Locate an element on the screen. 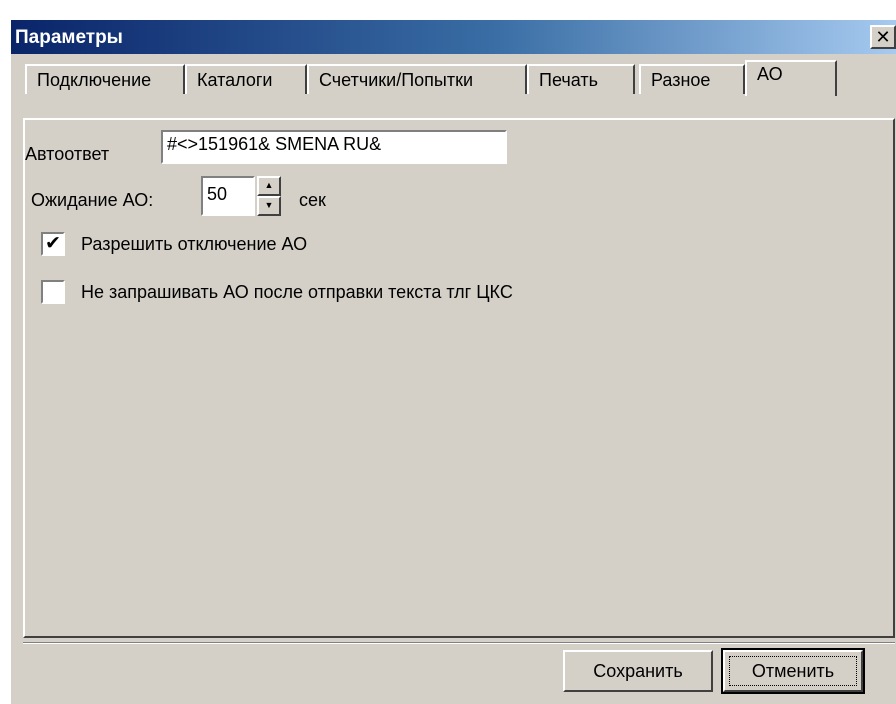 This screenshot has height=704, width=896. chevron-down-icon: ▼ is located at coordinates (269, 205).